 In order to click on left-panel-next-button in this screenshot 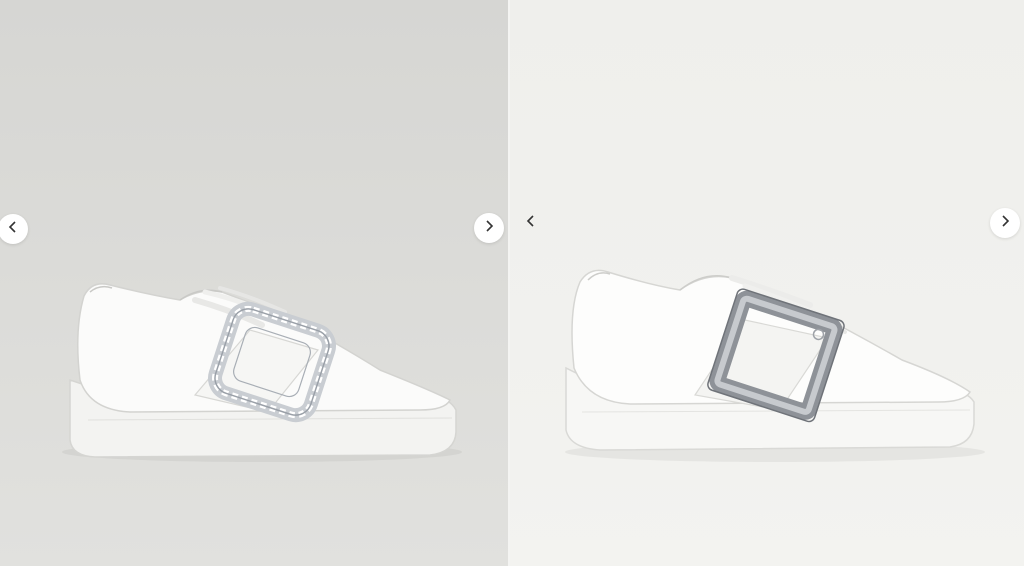, I will do `click(489, 228)`.